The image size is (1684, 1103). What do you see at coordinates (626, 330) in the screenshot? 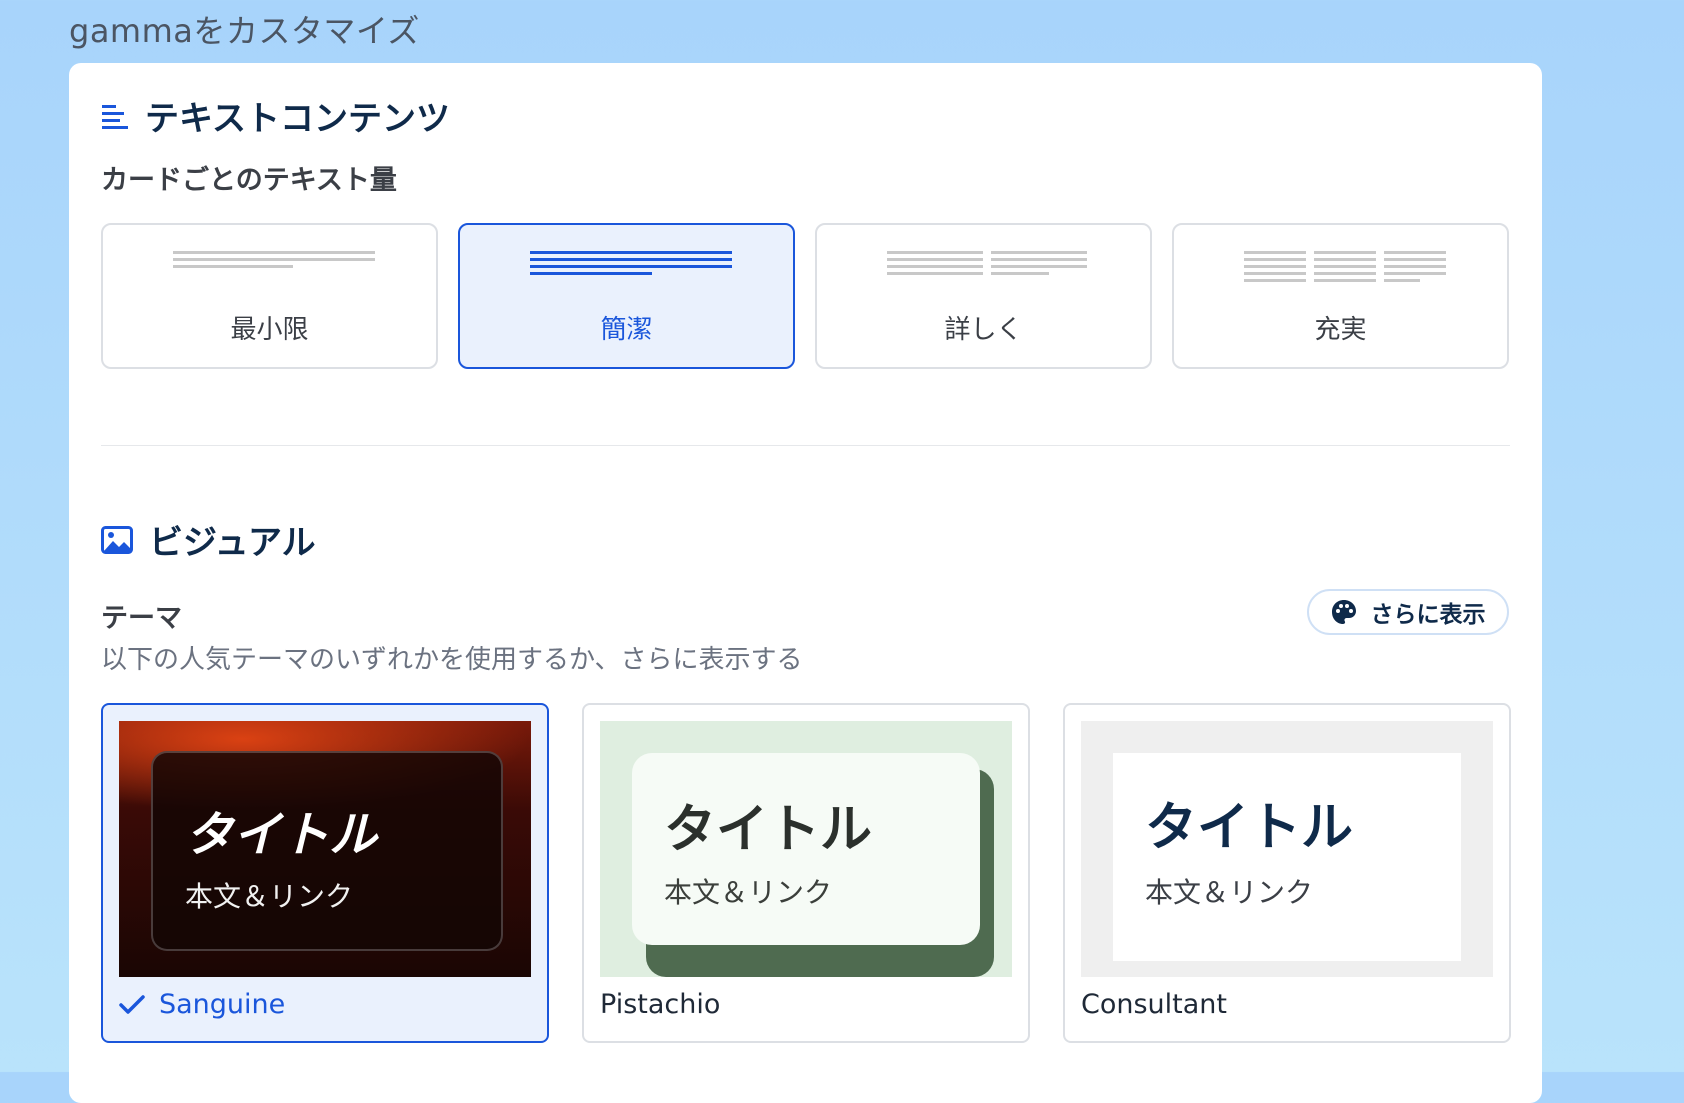
I see `amount-option-label: 簡潔` at bounding box center [626, 330].